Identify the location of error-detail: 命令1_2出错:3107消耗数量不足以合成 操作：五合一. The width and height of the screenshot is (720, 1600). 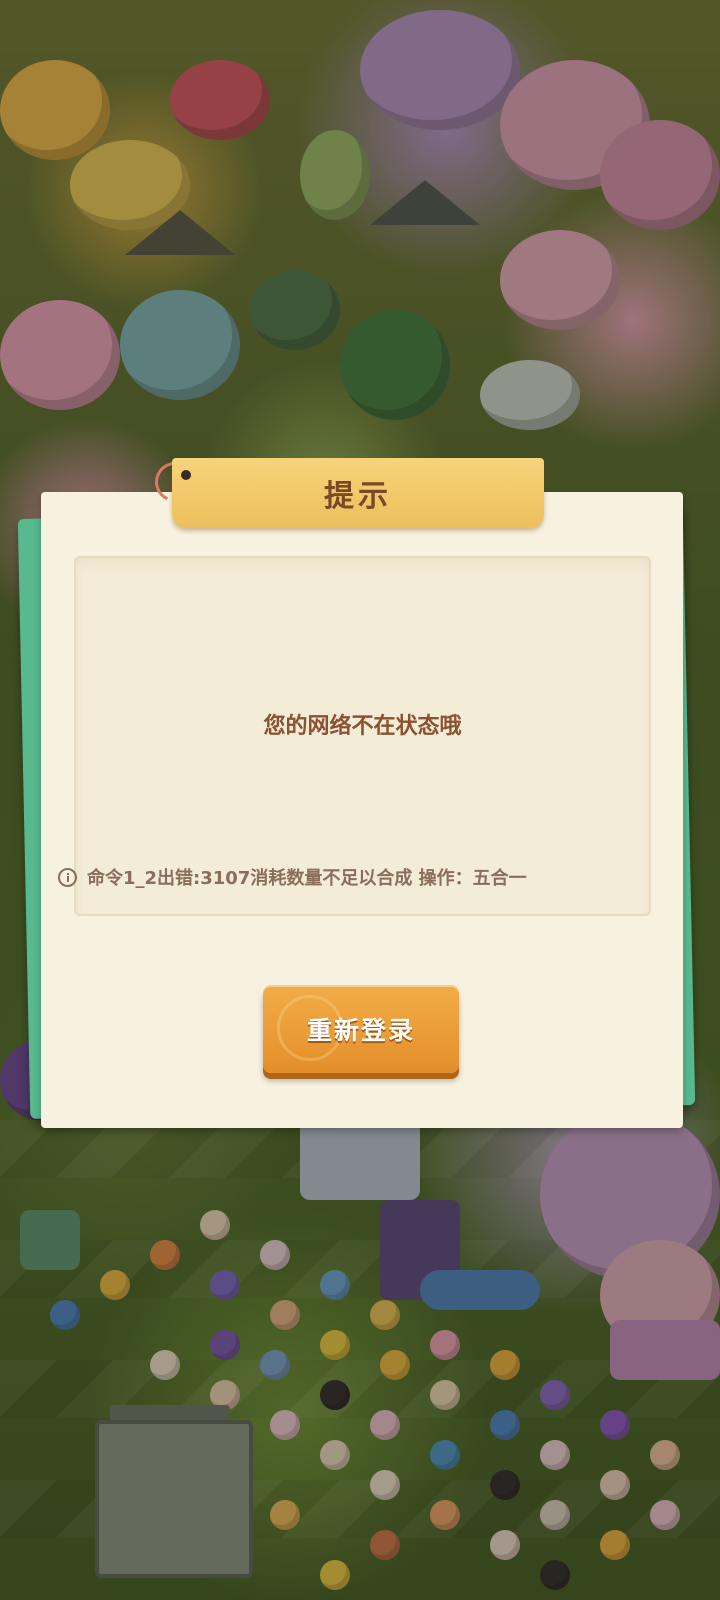
(363, 877).